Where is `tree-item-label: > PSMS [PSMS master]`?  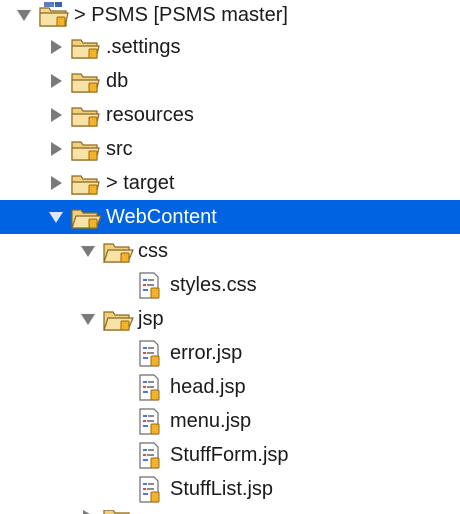
tree-item-label: > PSMS [PSMS master] is located at coordinates (181, 15).